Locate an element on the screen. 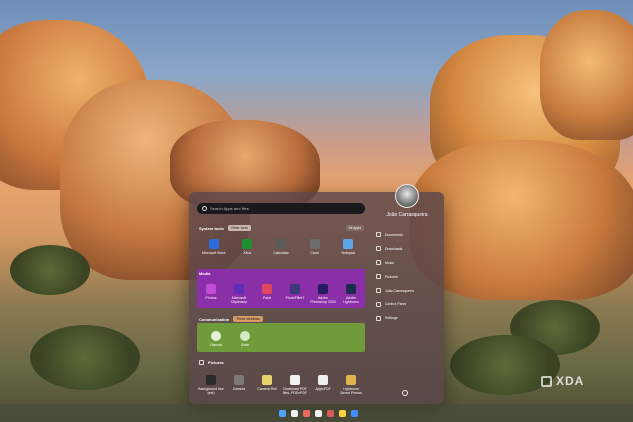 The height and width of the screenshot is (422, 633). edge-icon is located at coordinates (330, 413).